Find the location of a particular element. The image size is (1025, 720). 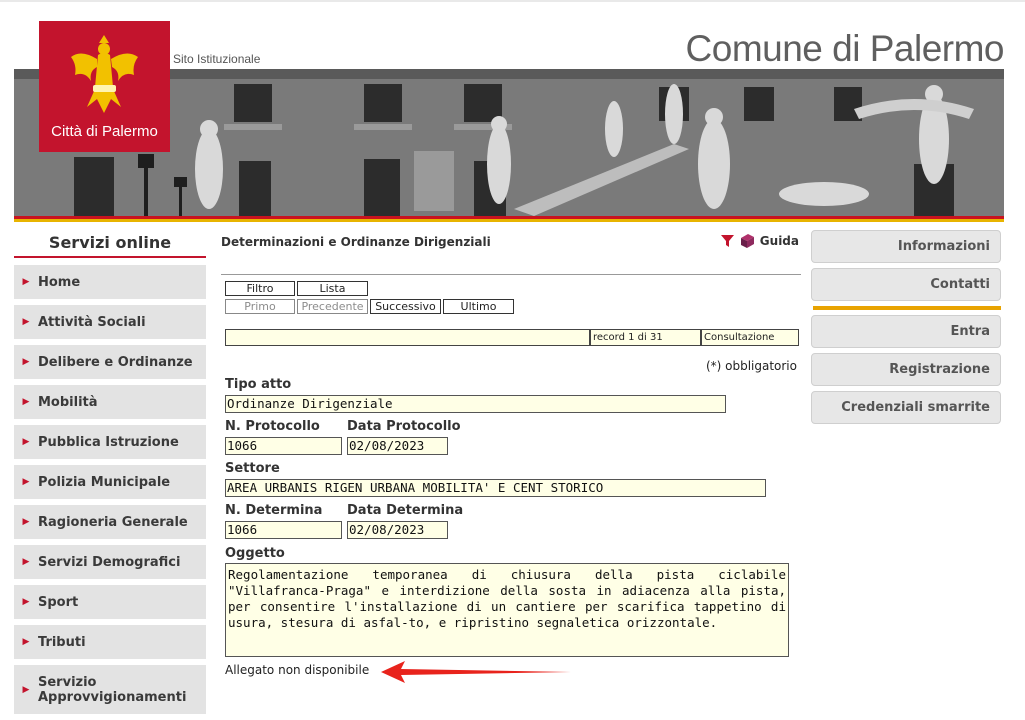

n-determina-label: N. Determina is located at coordinates (274, 510).